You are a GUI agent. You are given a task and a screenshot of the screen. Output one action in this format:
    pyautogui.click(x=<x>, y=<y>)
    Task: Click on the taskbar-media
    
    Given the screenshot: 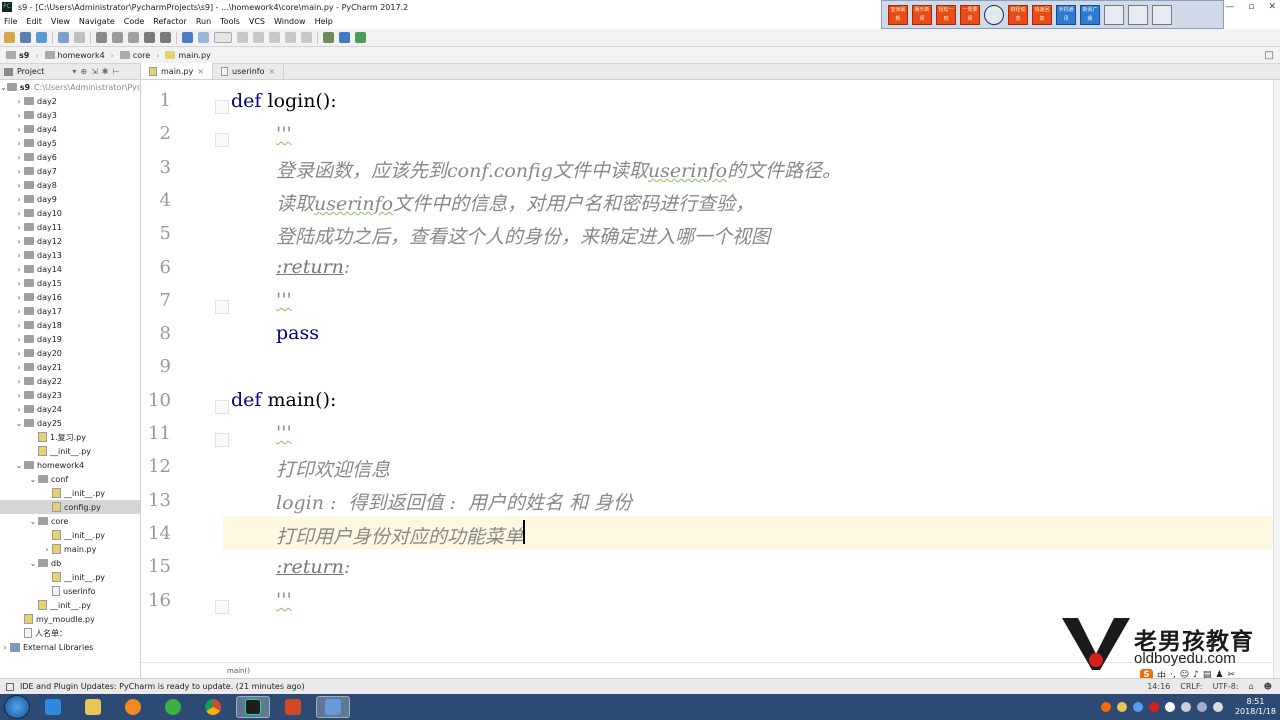 What is the action you would take?
    pyautogui.click(x=133, y=707)
    